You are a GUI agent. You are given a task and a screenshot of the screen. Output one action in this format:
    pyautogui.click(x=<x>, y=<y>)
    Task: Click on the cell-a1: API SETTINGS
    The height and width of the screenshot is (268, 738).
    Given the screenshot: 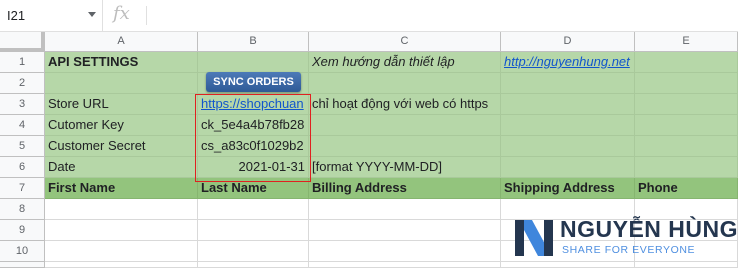 What is the action you would take?
    pyautogui.click(x=121, y=62)
    